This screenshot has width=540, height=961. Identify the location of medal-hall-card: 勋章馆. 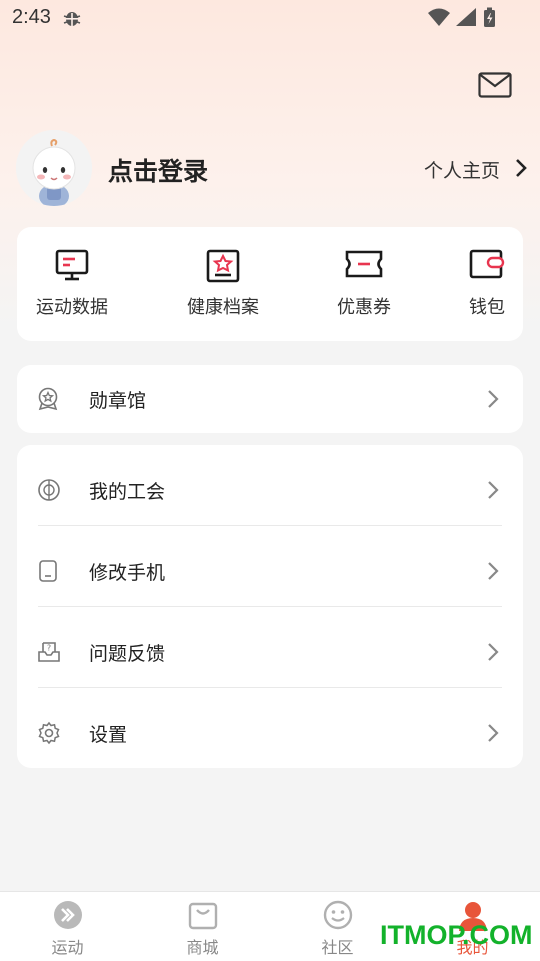
(270, 399).